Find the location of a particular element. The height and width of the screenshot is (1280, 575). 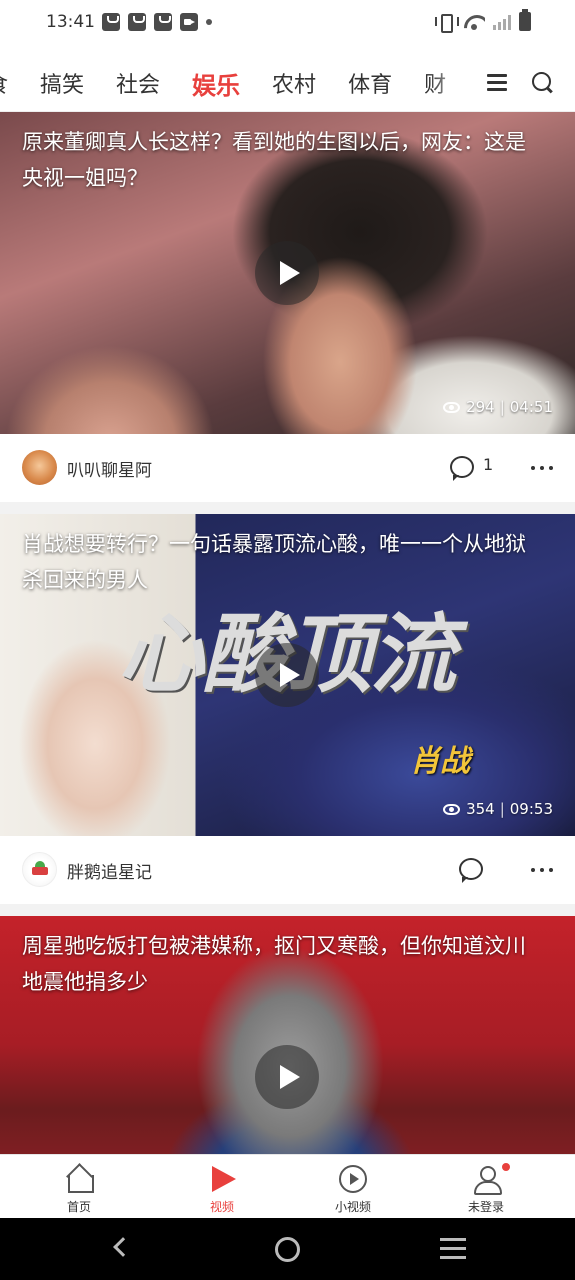

signal-icon is located at coordinates (502, 22).